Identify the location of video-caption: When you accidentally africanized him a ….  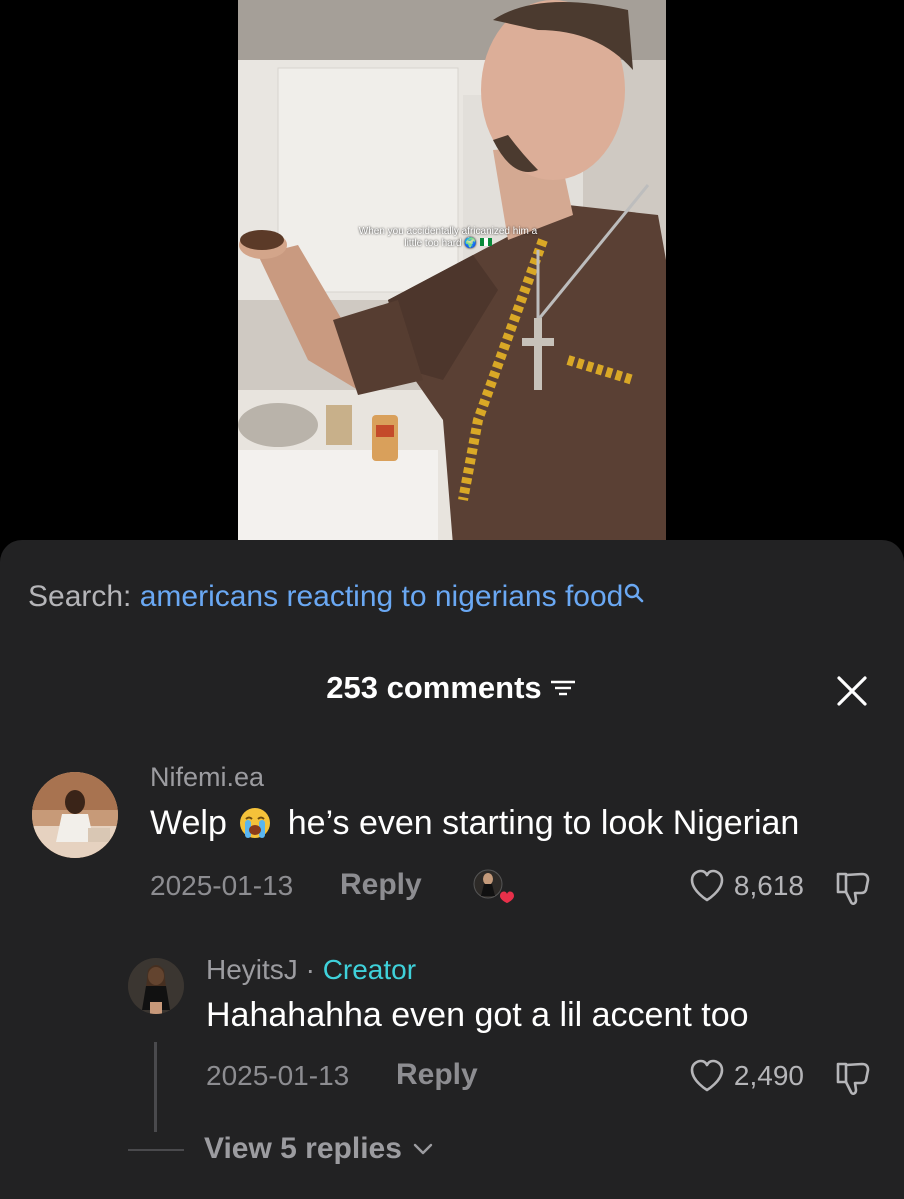
(448, 238).